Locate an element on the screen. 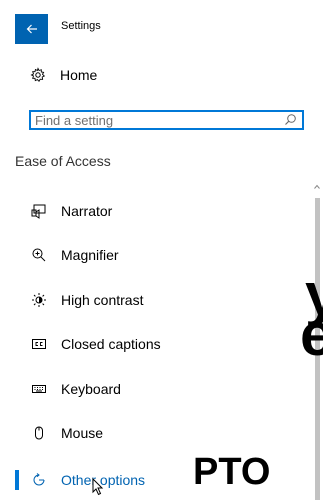 The width and height of the screenshot is (323, 500). nav-item-label: Keyboard is located at coordinates (91, 389).